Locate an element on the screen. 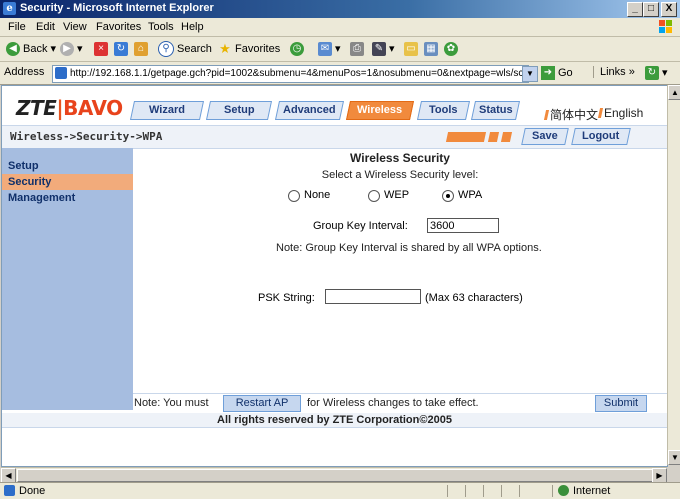 The image size is (680, 499). scroll-right-icon: ▶ is located at coordinates (659, 475).